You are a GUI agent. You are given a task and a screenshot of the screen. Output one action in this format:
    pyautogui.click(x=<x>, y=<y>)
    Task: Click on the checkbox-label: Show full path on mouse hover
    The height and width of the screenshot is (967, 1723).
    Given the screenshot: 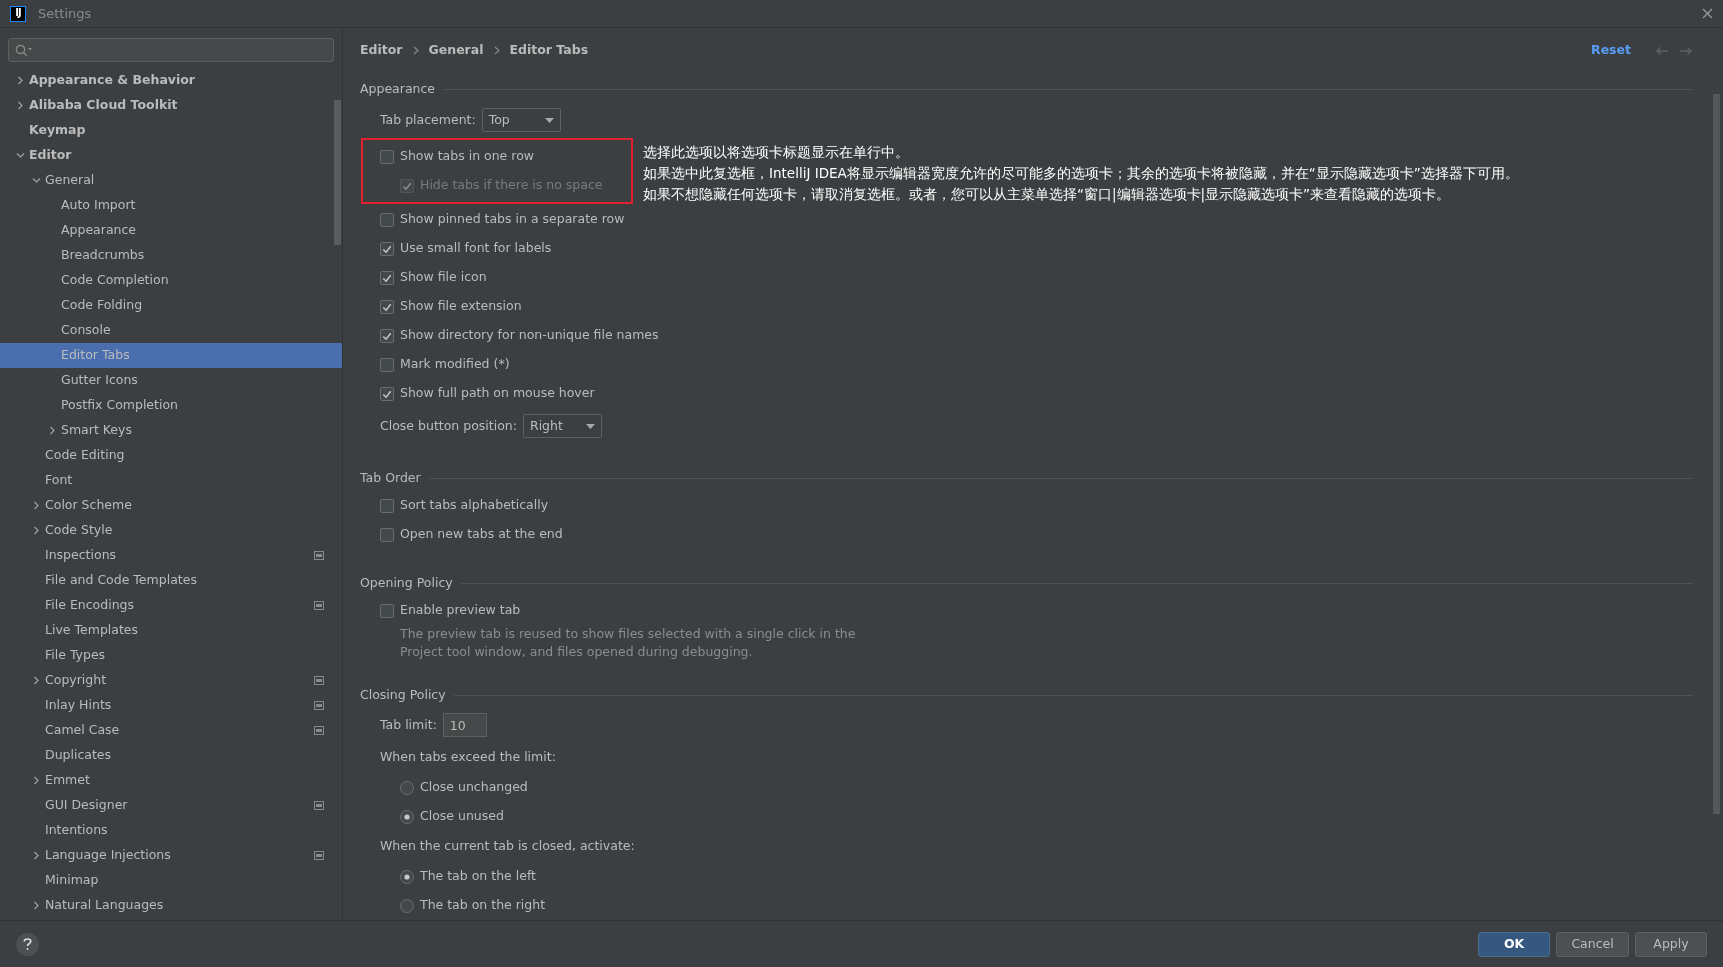 What is the action you would take?
    pyautogui.click(x=497, y=393)
    